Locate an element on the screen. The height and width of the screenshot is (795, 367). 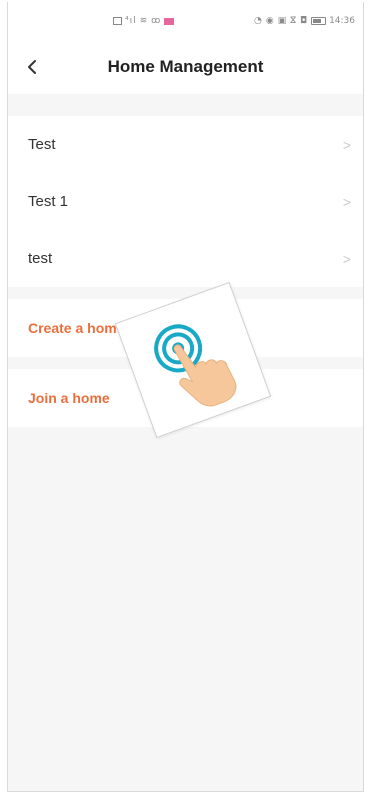
home-item-label: Test 1 is located at coordinates (48, 201).